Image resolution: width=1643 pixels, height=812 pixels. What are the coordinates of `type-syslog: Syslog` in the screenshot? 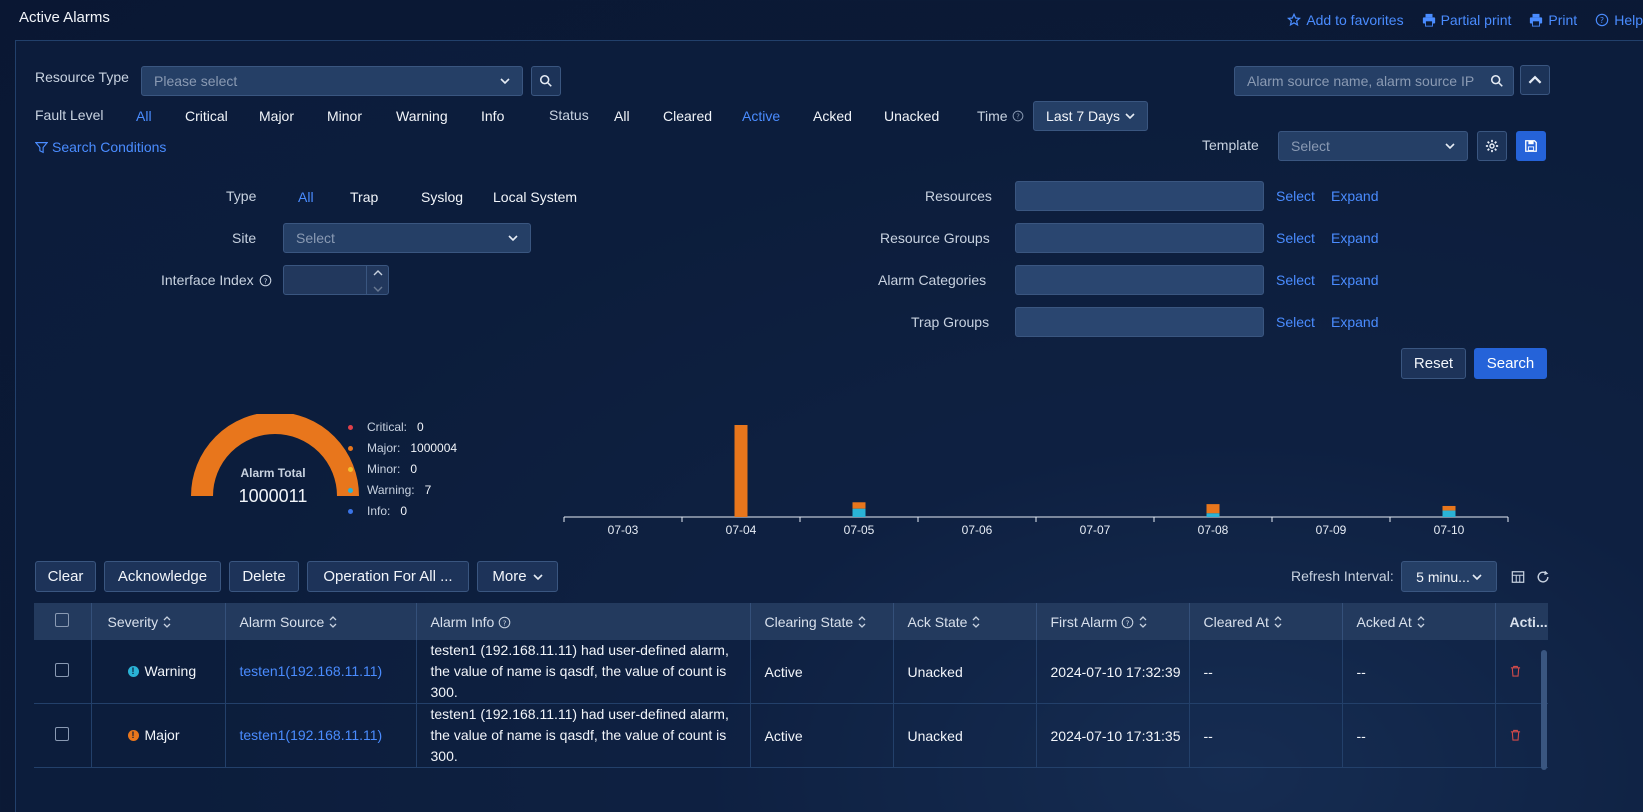 It's located at (442, 197).